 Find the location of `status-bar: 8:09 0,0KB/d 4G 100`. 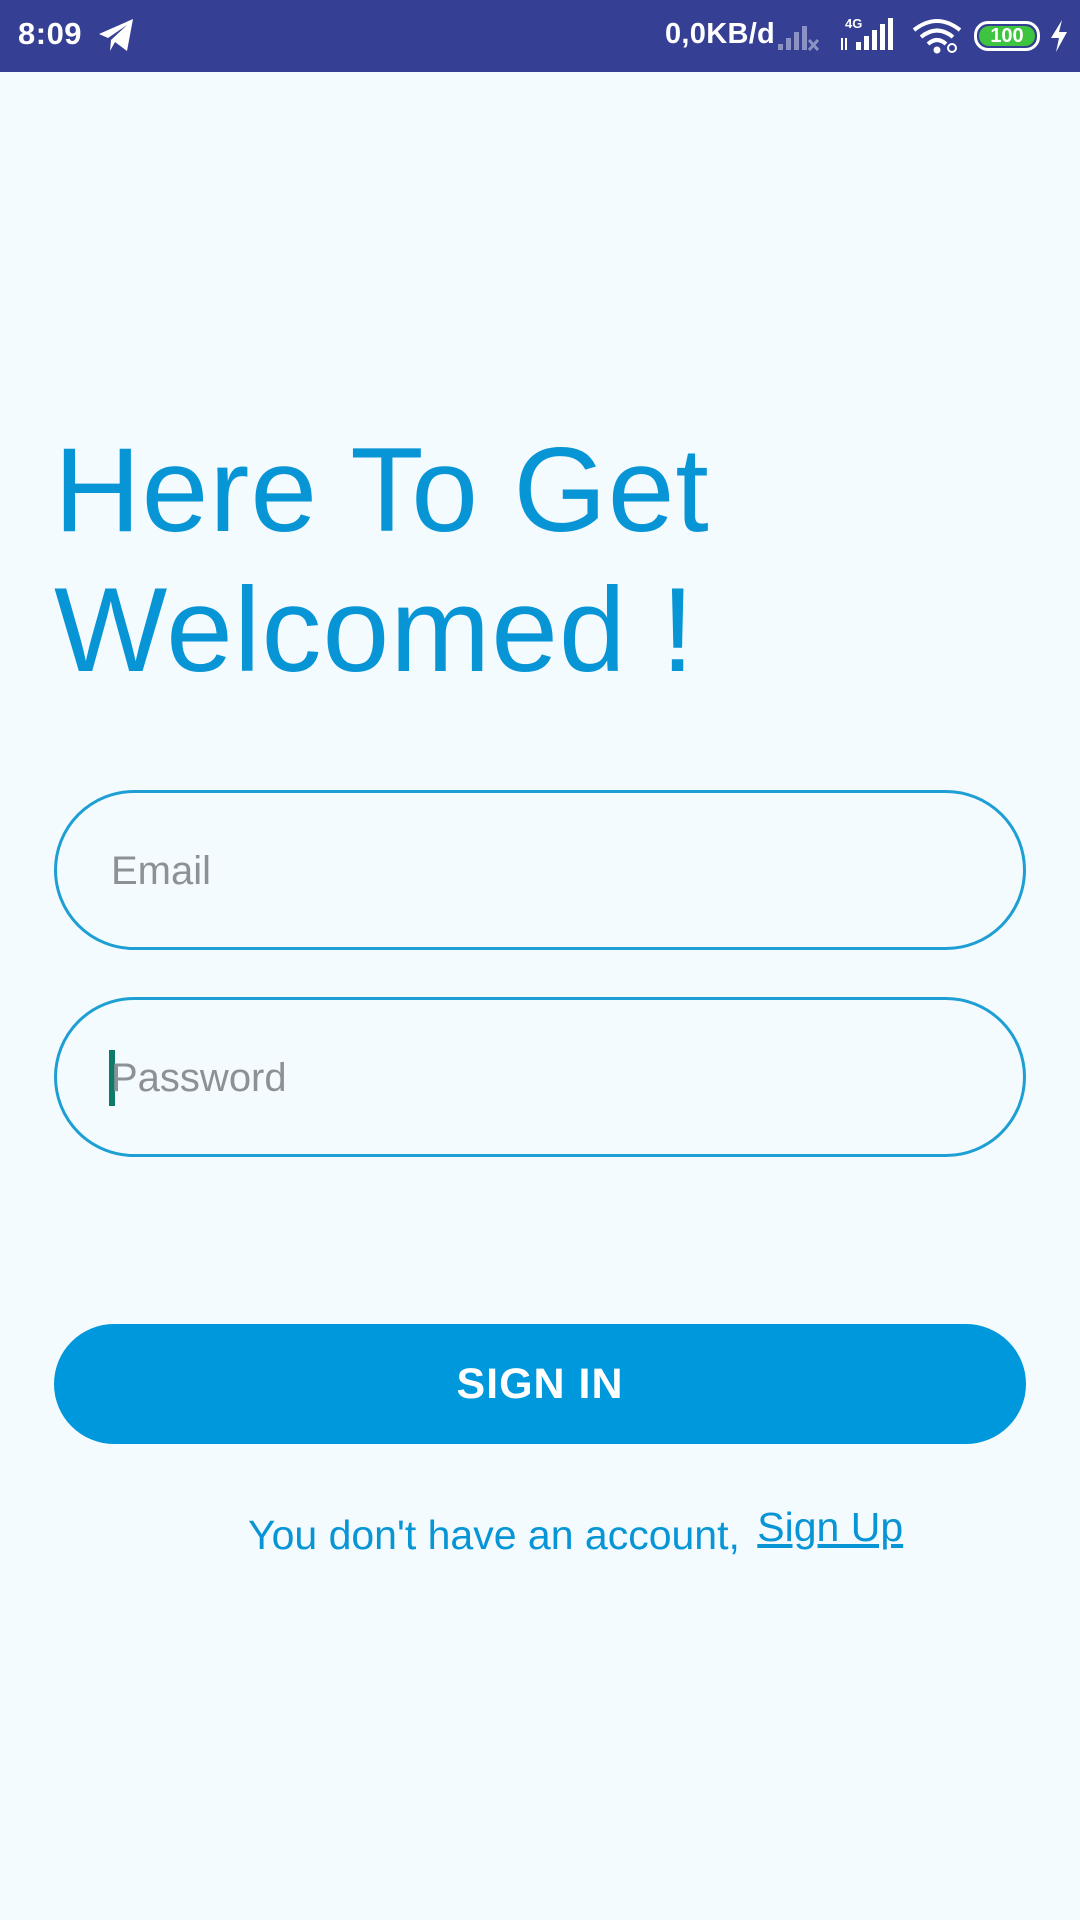

status-bar: 8:09 0,0KB/d 4G 100 is located at coordinates (540, 36).